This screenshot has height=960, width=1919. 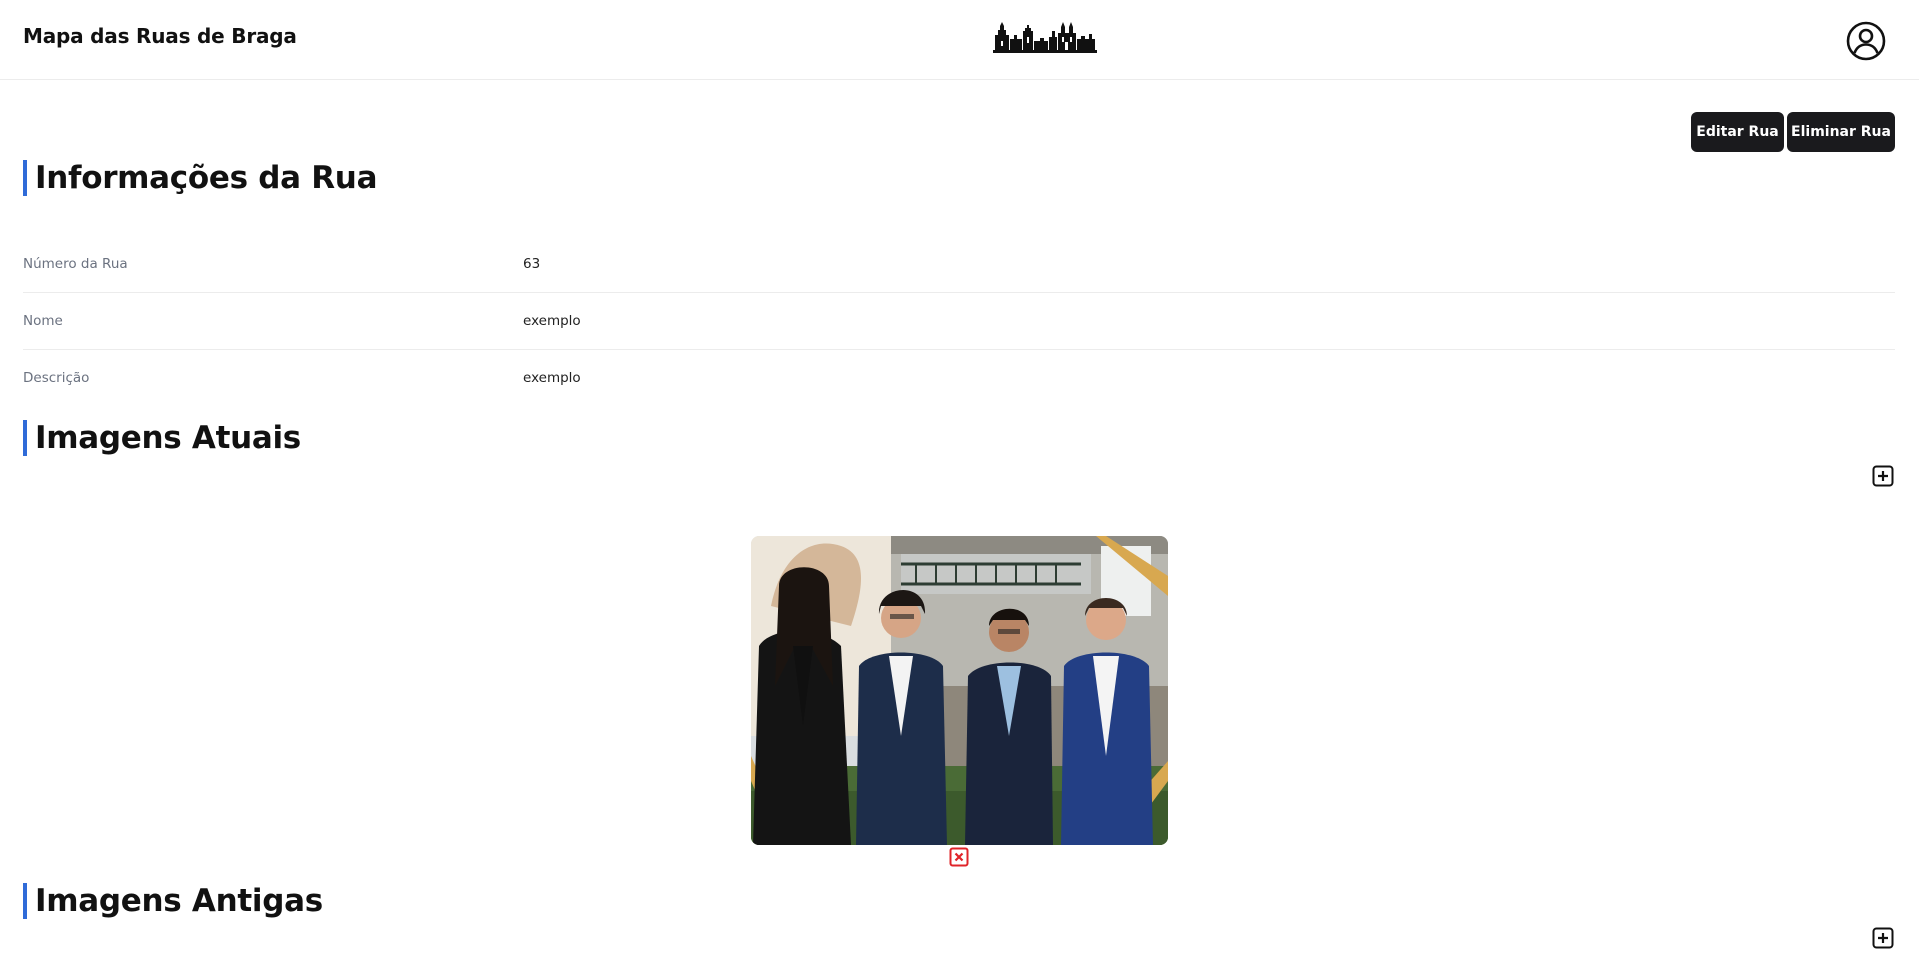 What do you see at coordinates (959, 378) in the screenshot?
I see `info-row-description: Descrição exemplo` at bounding box center [959, 378].